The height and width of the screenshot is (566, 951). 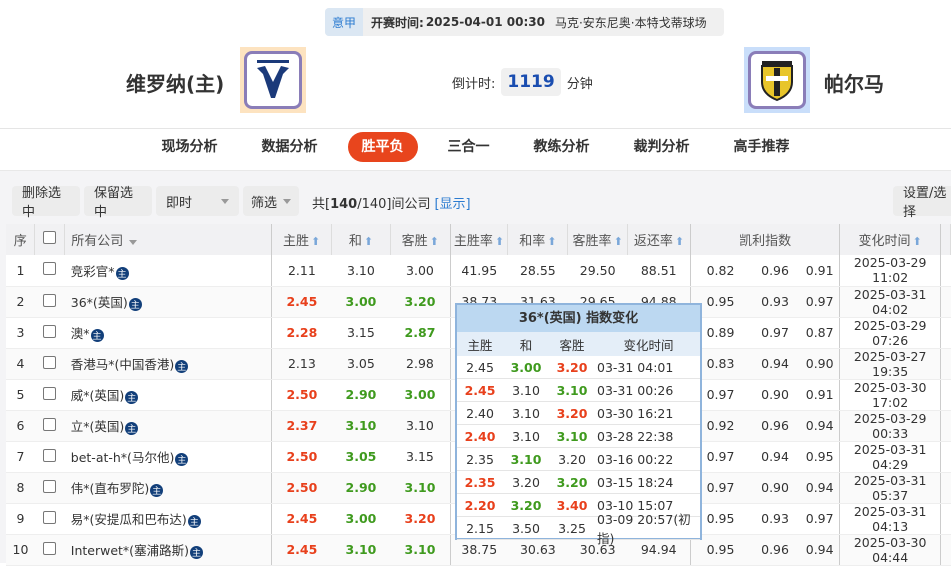 I want to click on tab-5: 教练分析, so click(x=562, y=147).